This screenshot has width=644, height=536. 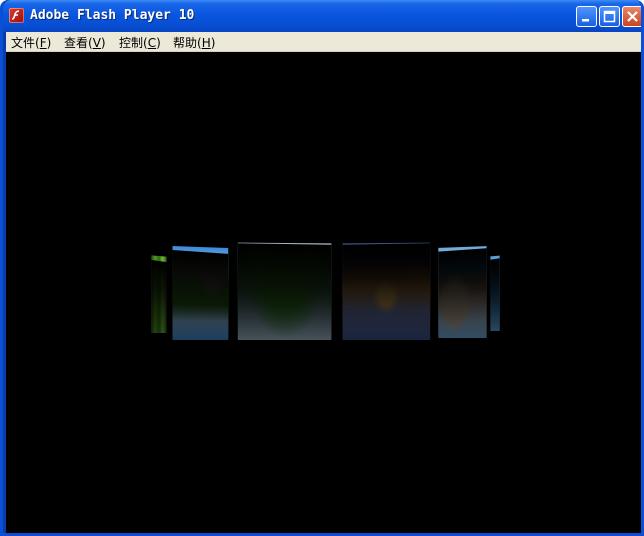 What do you see at coordinates (131, 43) in the screenshot?
I see `menu-control-label: 控制` at bounding box center [131, 43].